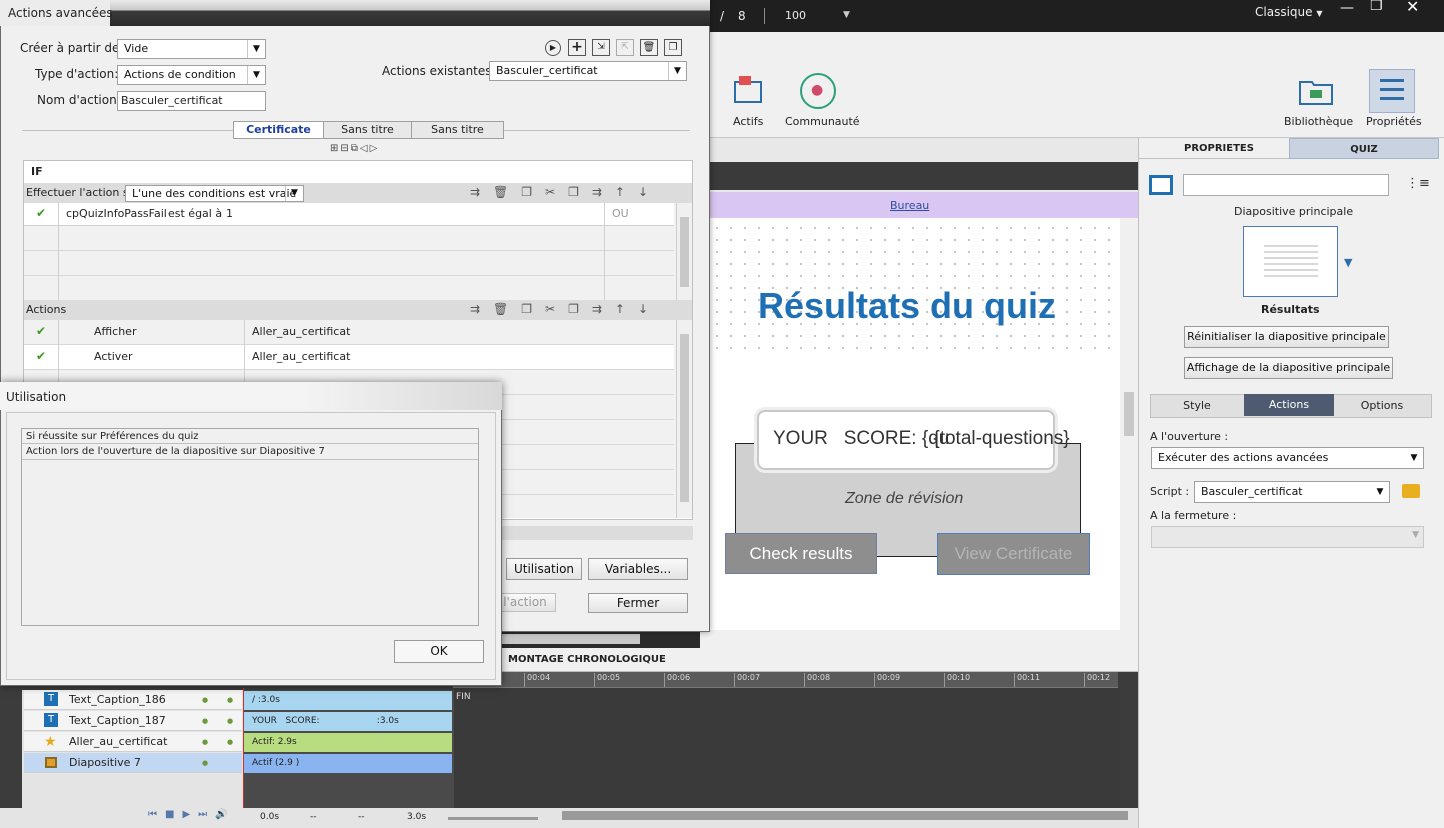 The image size is (1444, 828). Describe the element at coordinates (565, 309) in the screenshot. I see `action-tools: ⇉🗑❐✂❐⇉↑↓` at that location.